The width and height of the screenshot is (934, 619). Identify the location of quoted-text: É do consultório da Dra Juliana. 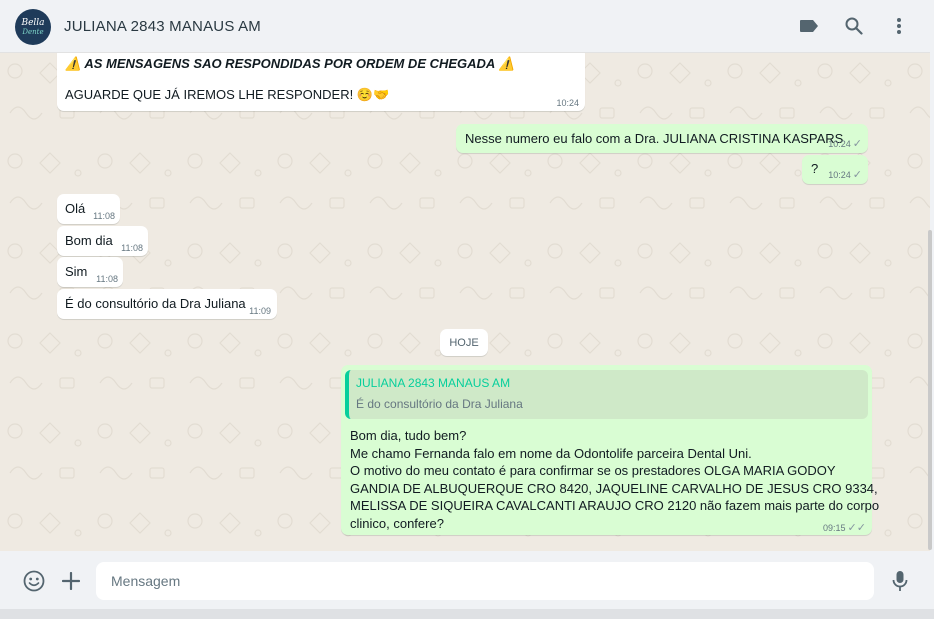
(439, 404).